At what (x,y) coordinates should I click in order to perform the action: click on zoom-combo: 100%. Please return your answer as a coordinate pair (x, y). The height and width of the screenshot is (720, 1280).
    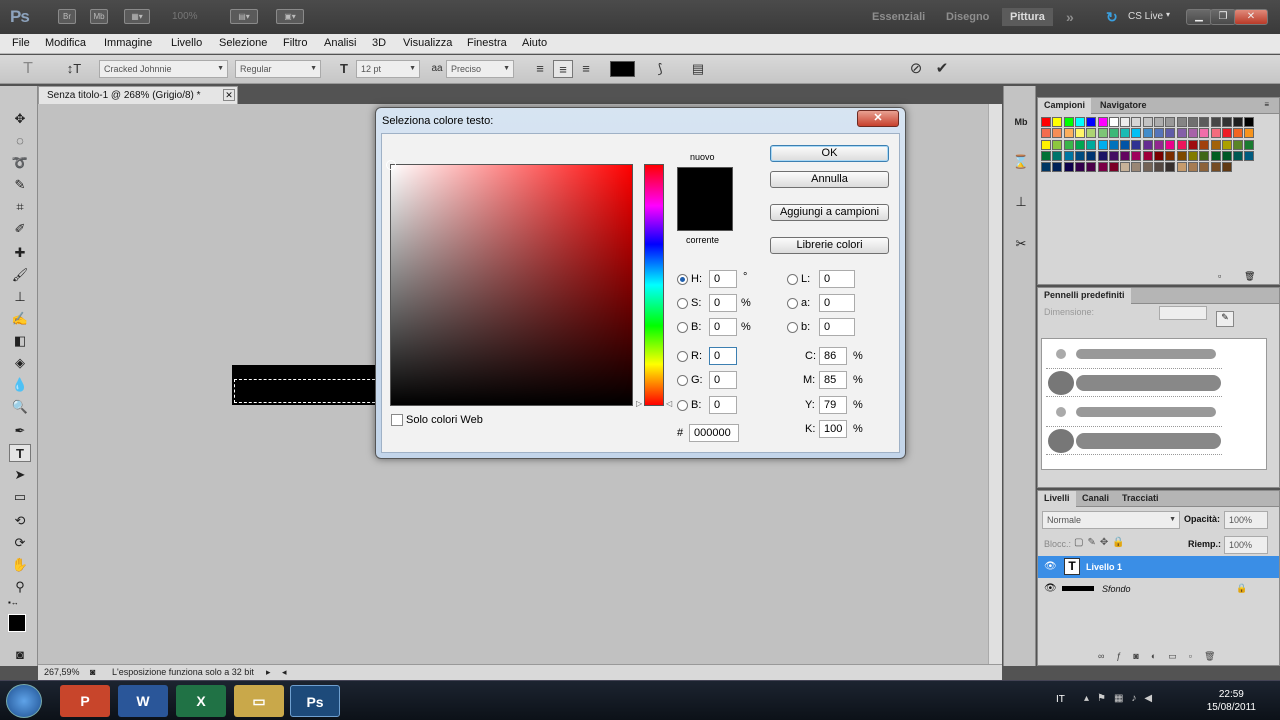
    Looking at the image, I should click on (185, 16).